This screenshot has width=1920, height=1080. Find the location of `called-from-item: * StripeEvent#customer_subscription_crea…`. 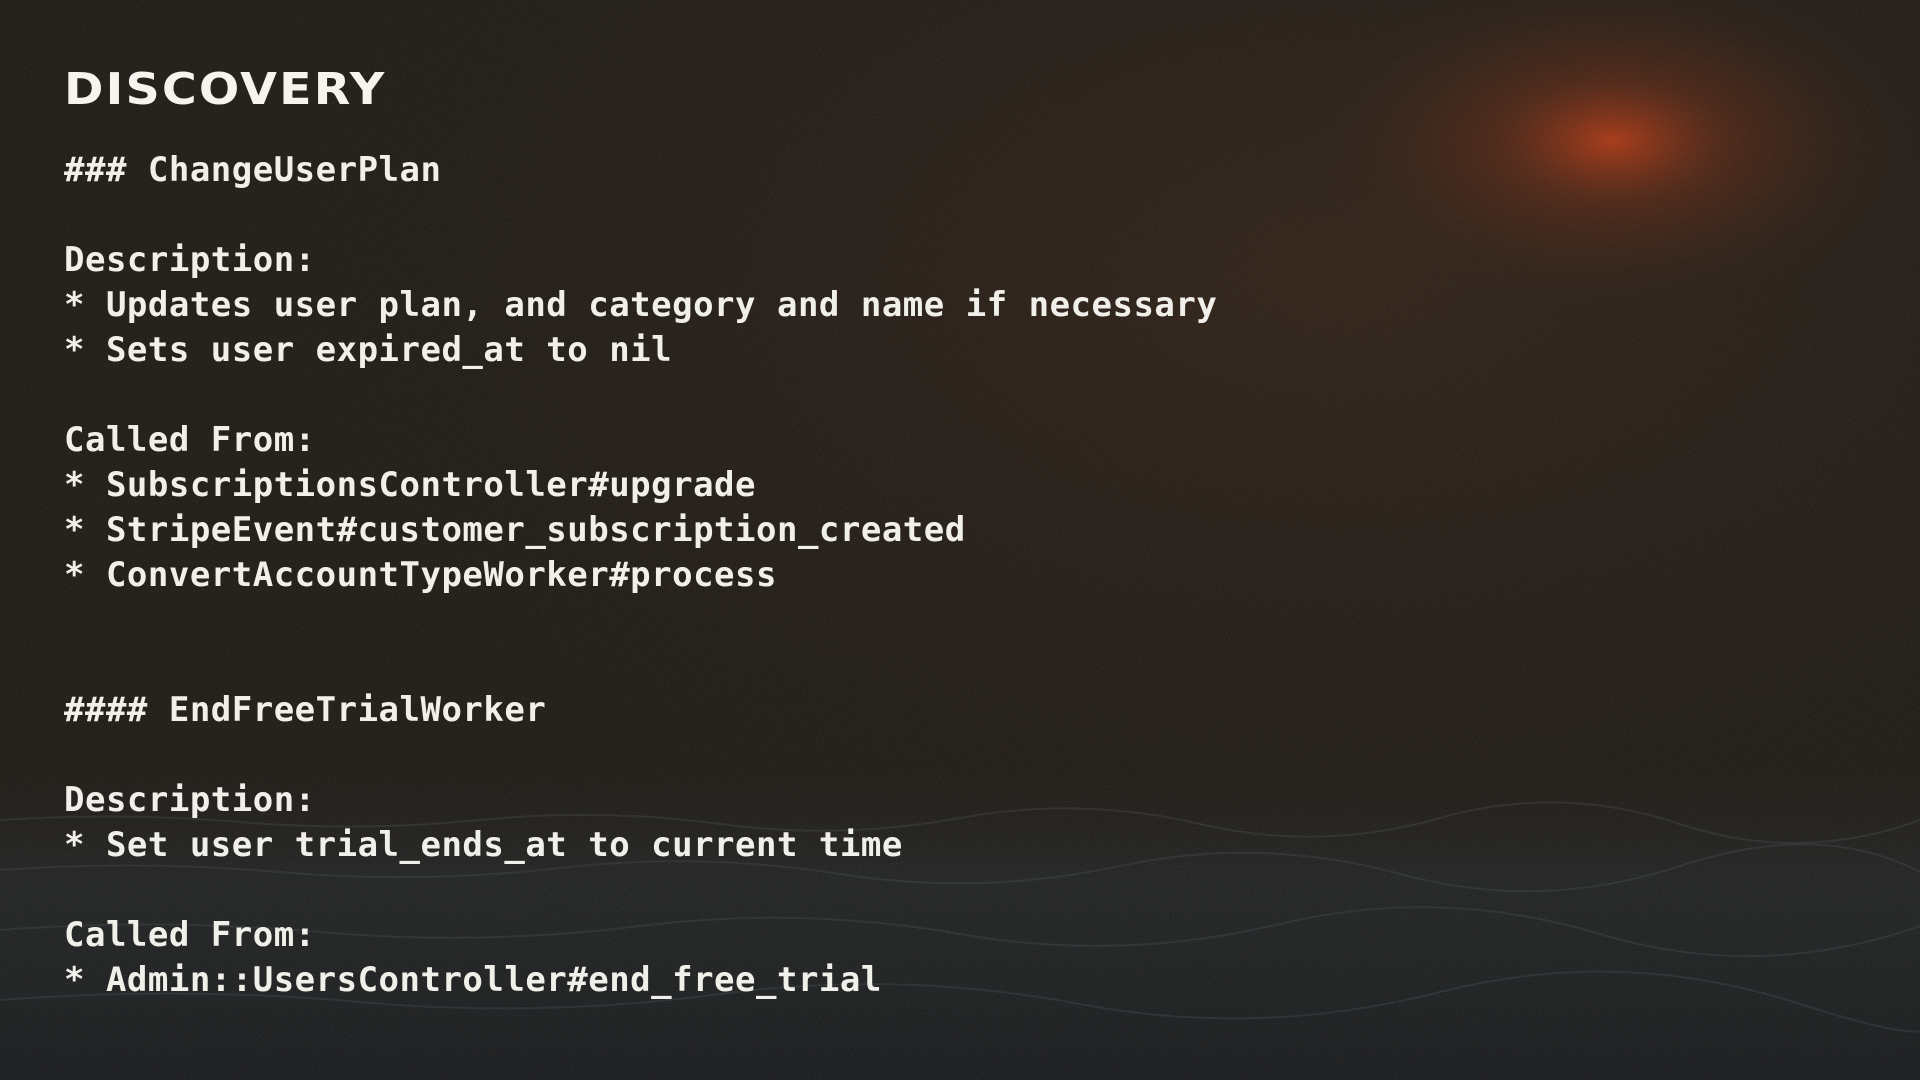

called-from-item: * StripeEvent#customer_subscription_crea… is located at coordinates (515, 530).